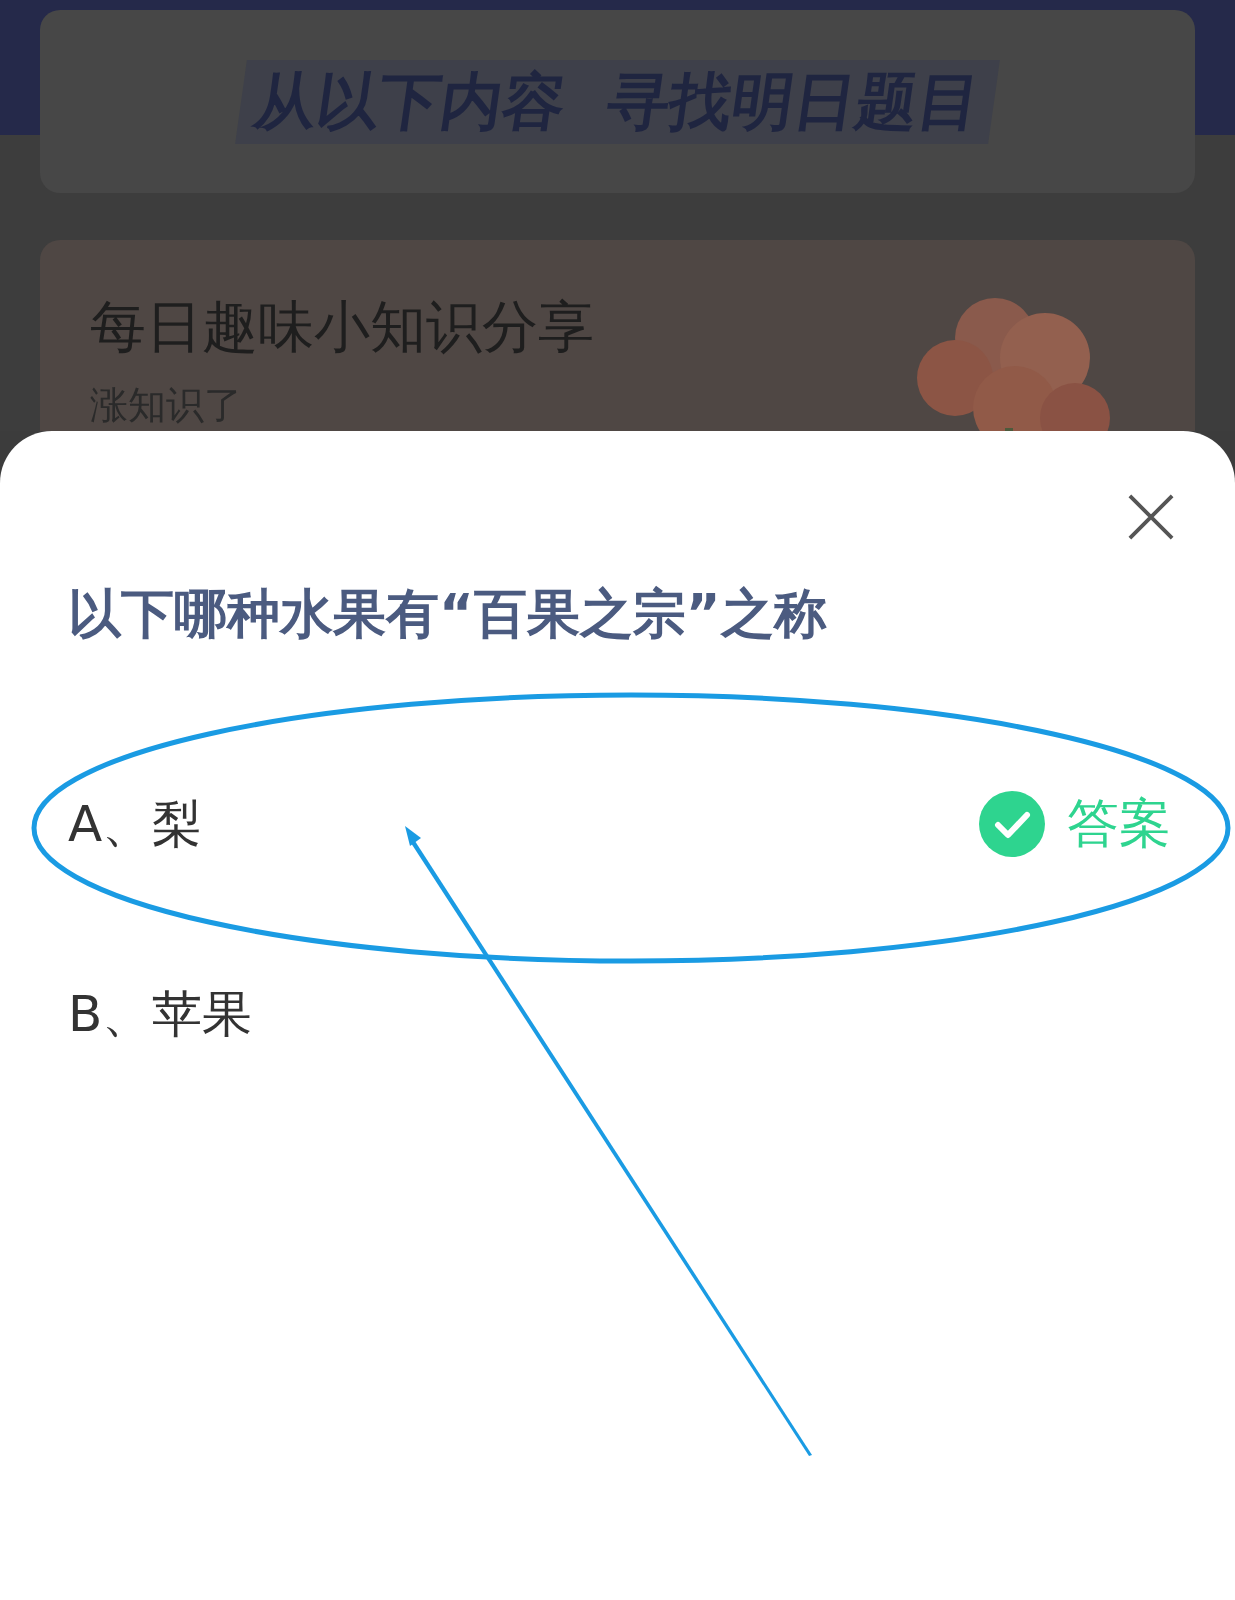 The image size is (1235, 1600). Describe the element at coordinates (617, 1014) in the screenshot. I see `answer-option: B、苹果` at that location.